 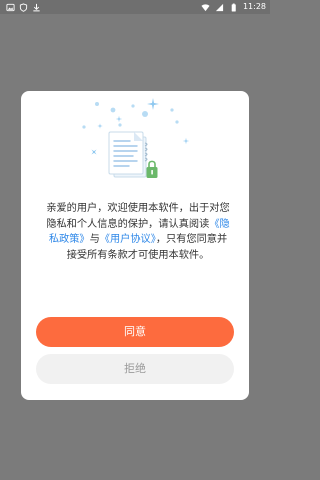 I want to click on signal-icon, so click(x=219, y=7).